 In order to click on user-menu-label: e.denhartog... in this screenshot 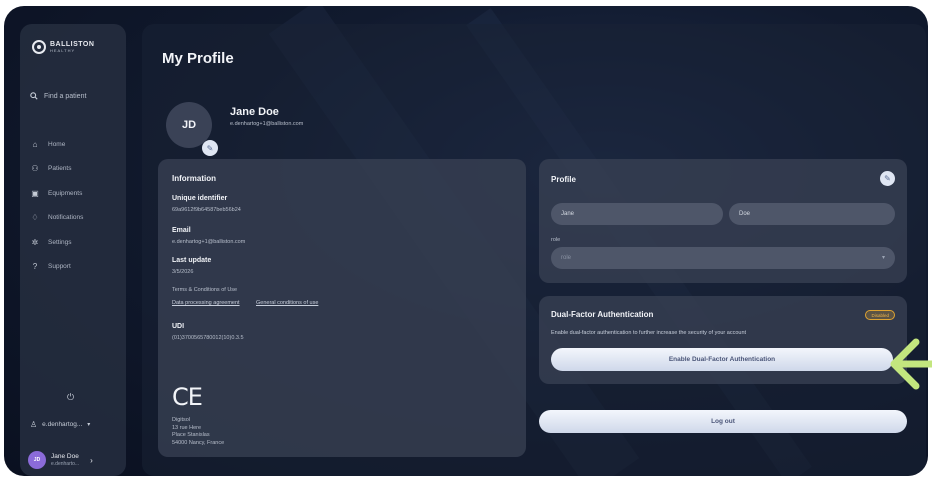, I will do `click(62, 424)`.